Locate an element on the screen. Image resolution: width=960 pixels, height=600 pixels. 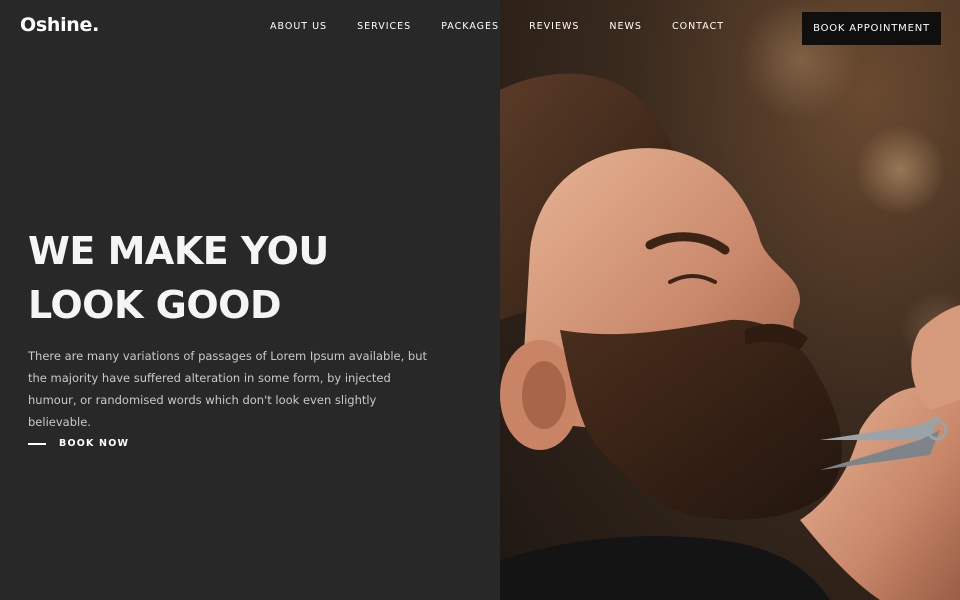
nav-item-packages: PACKAGES is located at coordinates (470, 26).